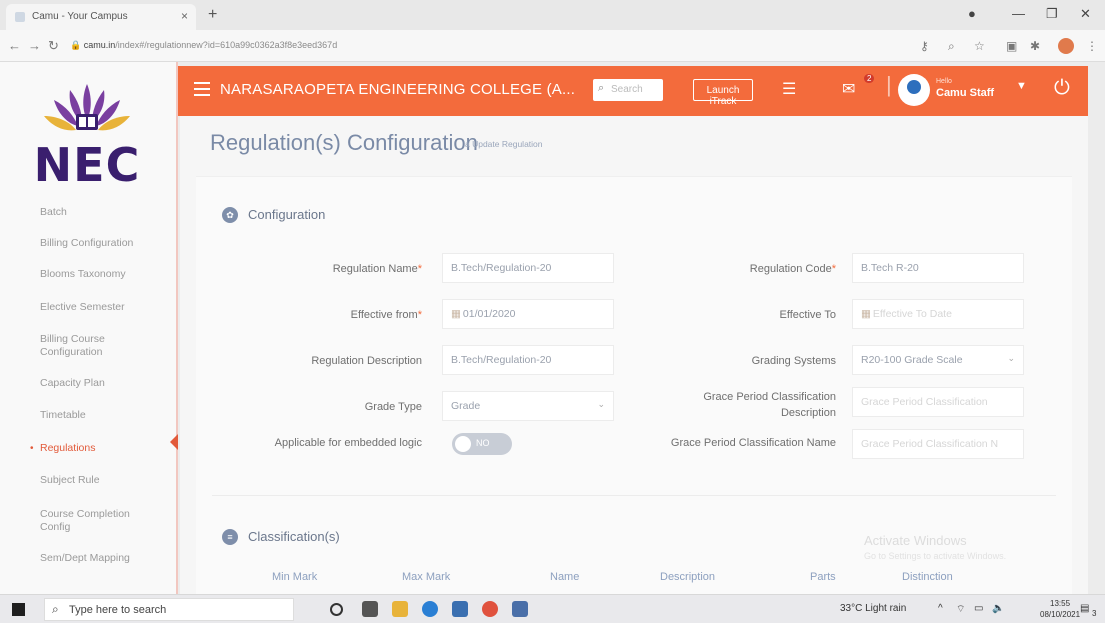 The image size is (1105, 623). I want to click on taskbar-search-input: ⌕ Type here to search, so click(169, 609).